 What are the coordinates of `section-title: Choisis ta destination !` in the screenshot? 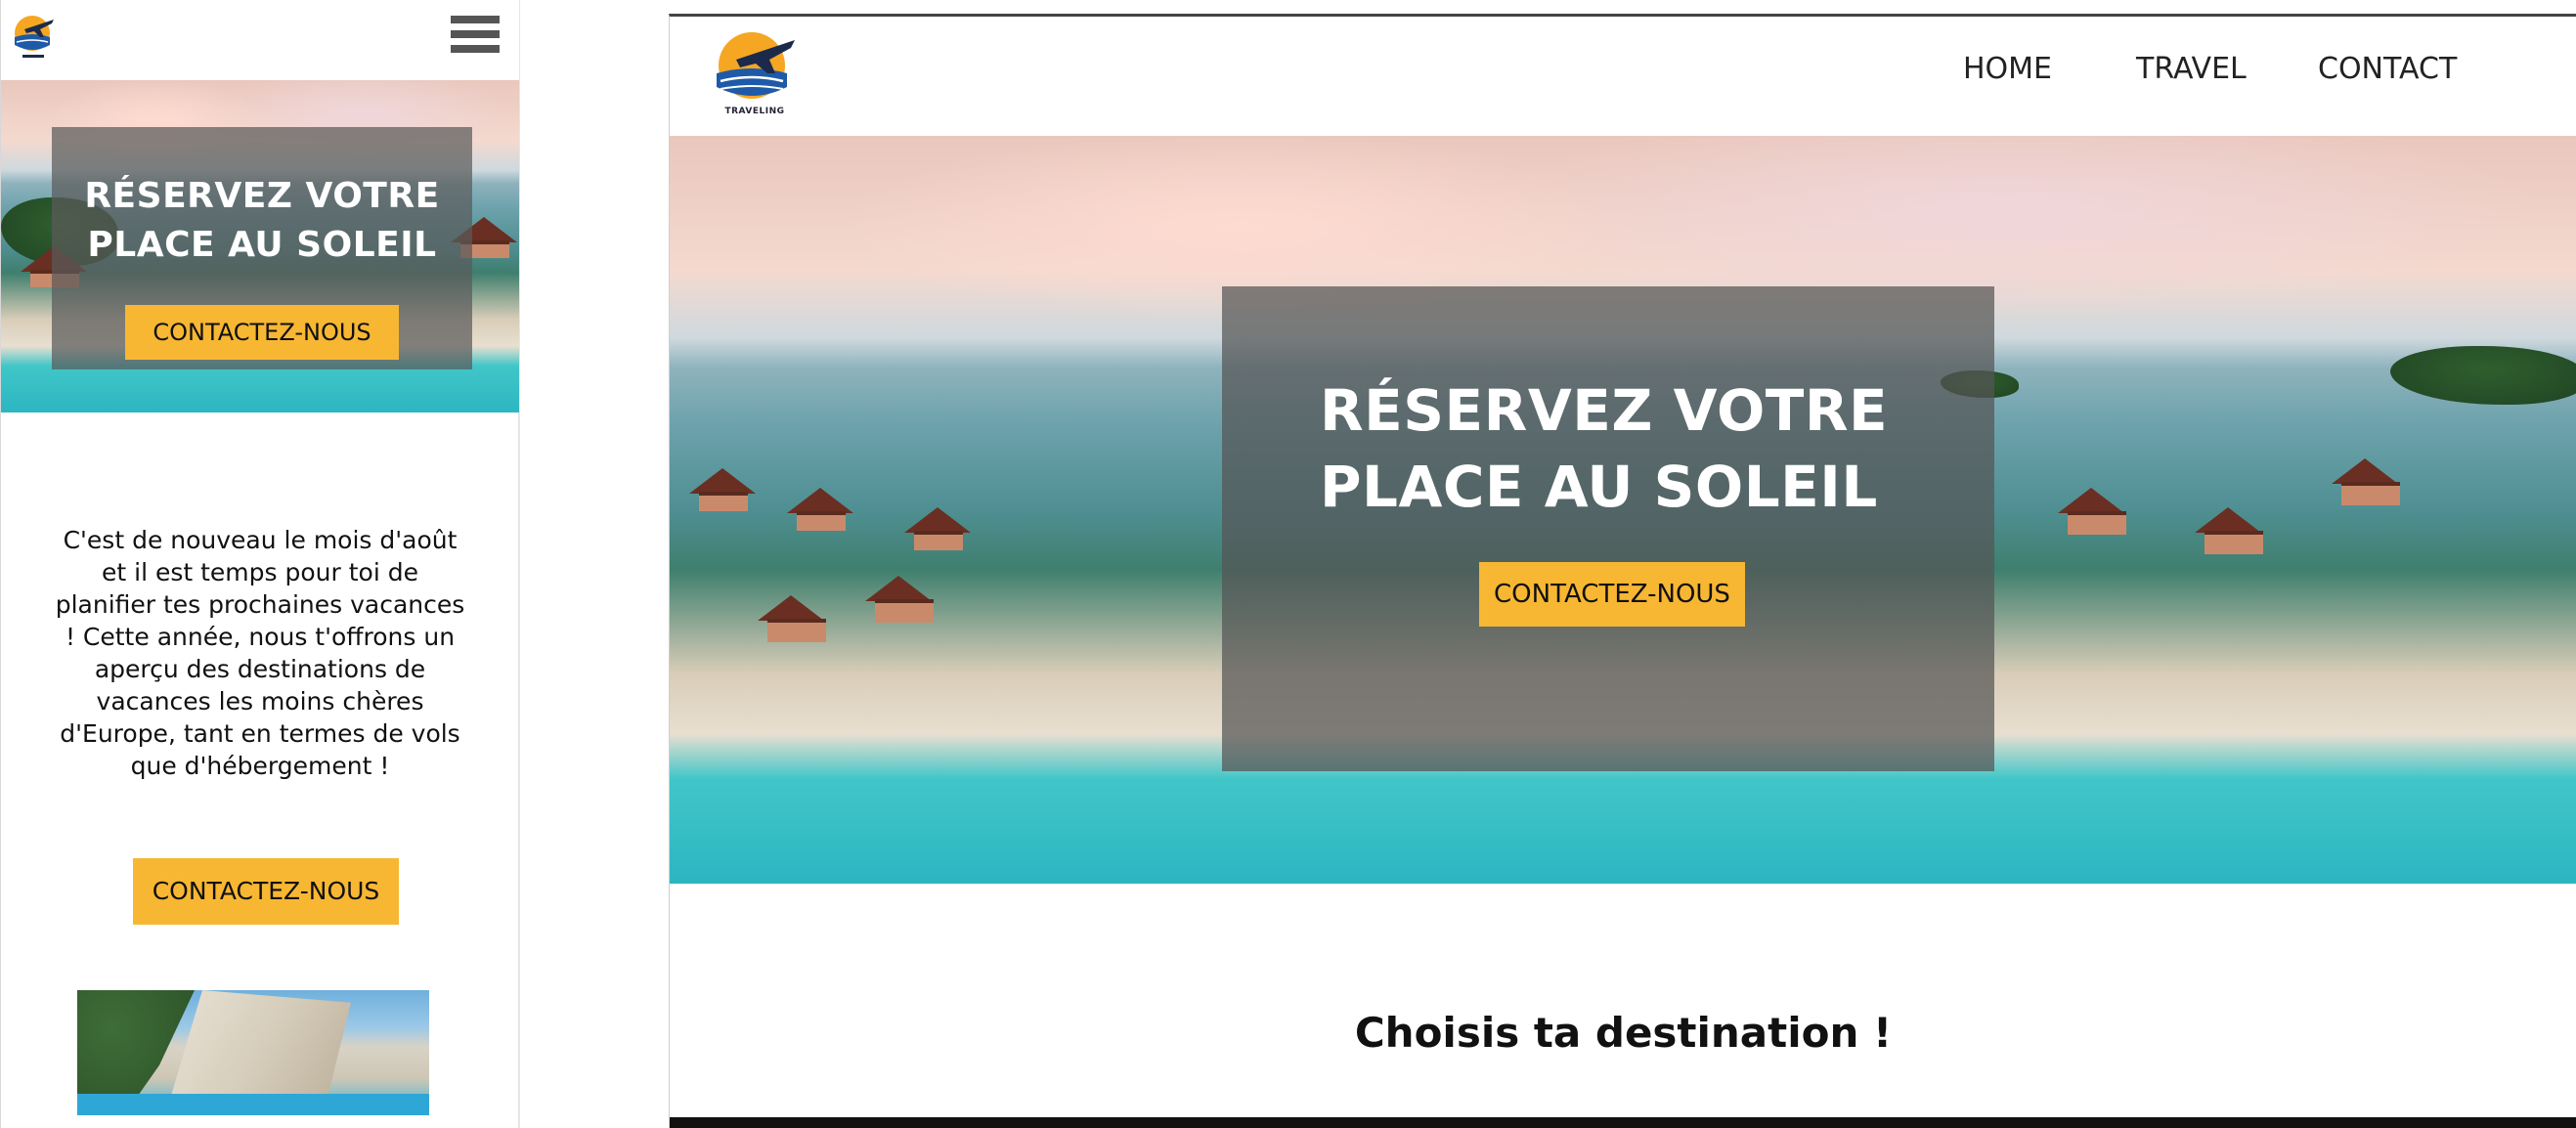 It's located at (1623, 1033).